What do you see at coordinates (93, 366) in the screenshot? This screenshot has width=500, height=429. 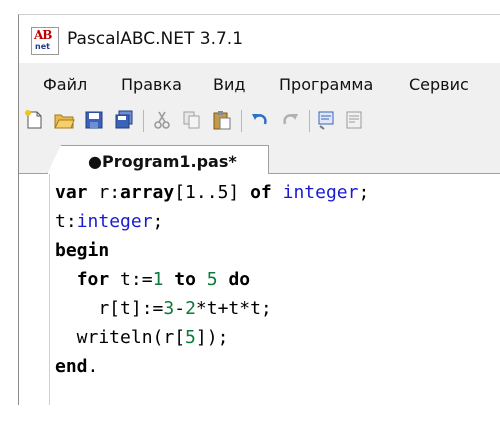 I see `code-token: .` at bounding box center [93, 366].